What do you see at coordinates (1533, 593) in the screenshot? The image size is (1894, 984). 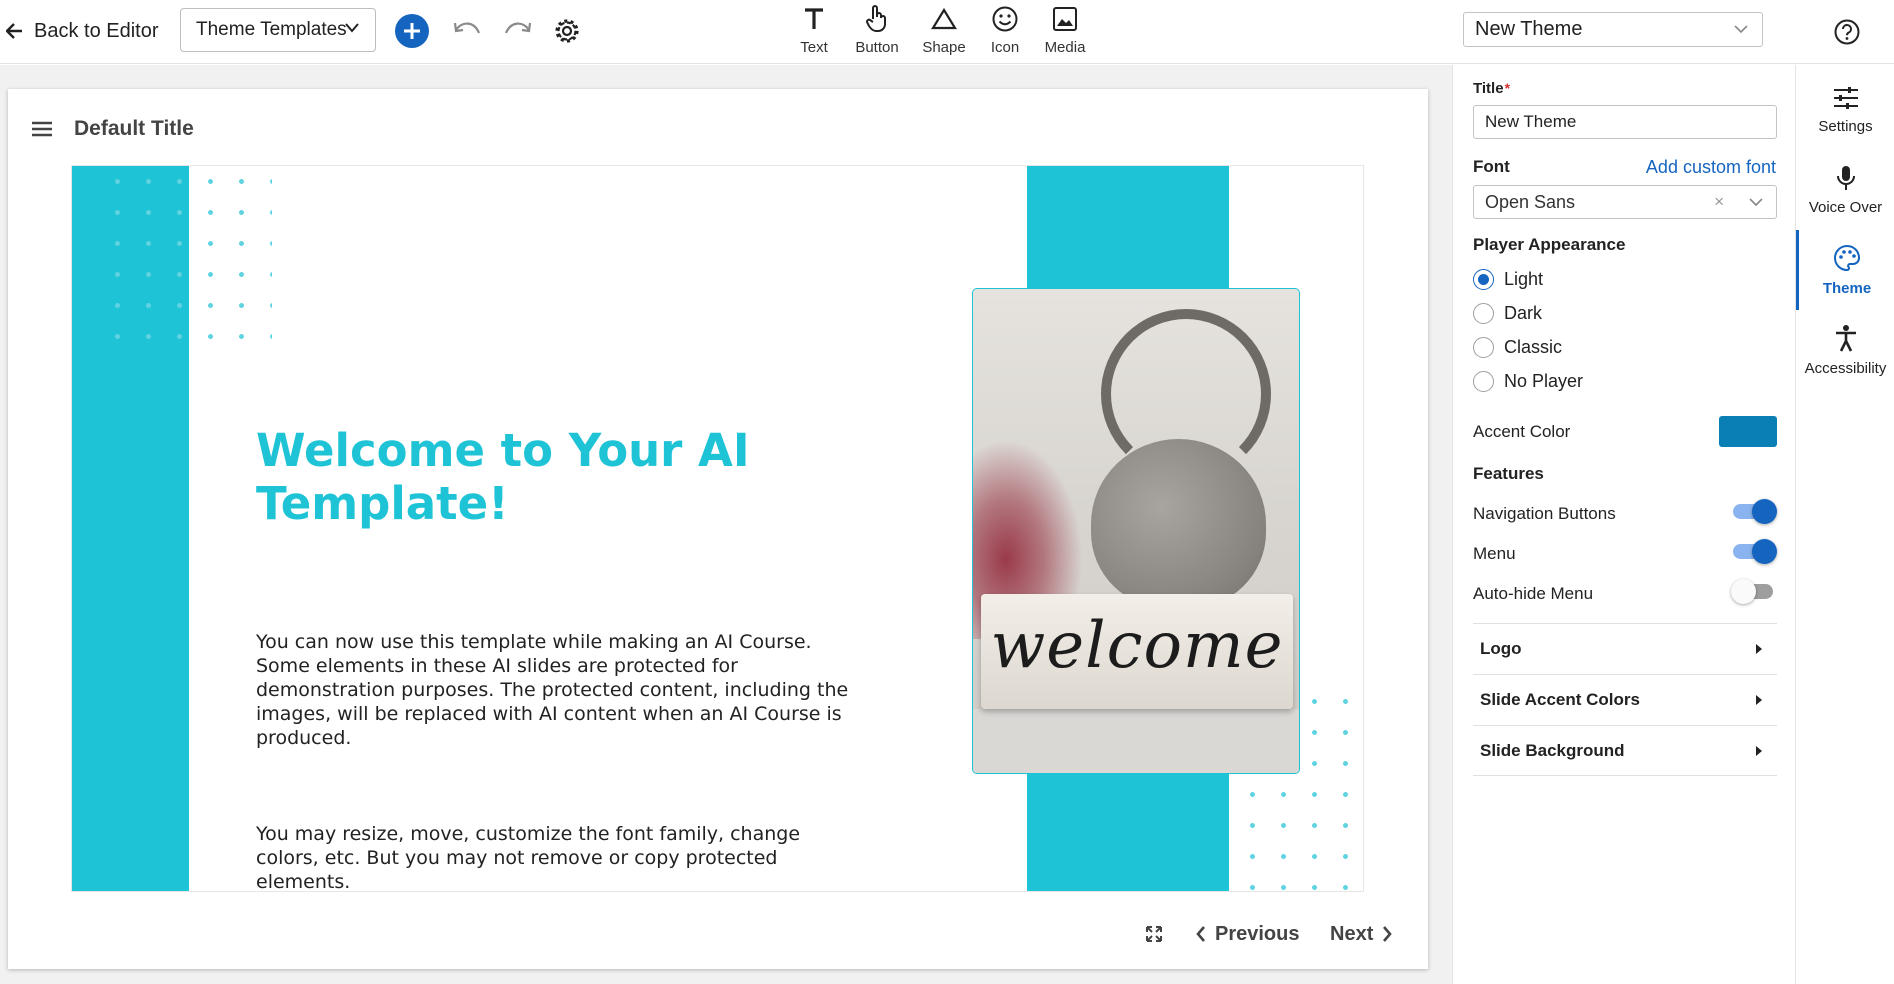 I see `auto-hide-menu-label: Auto-hide Menu` at bounding box center [1533, 593].